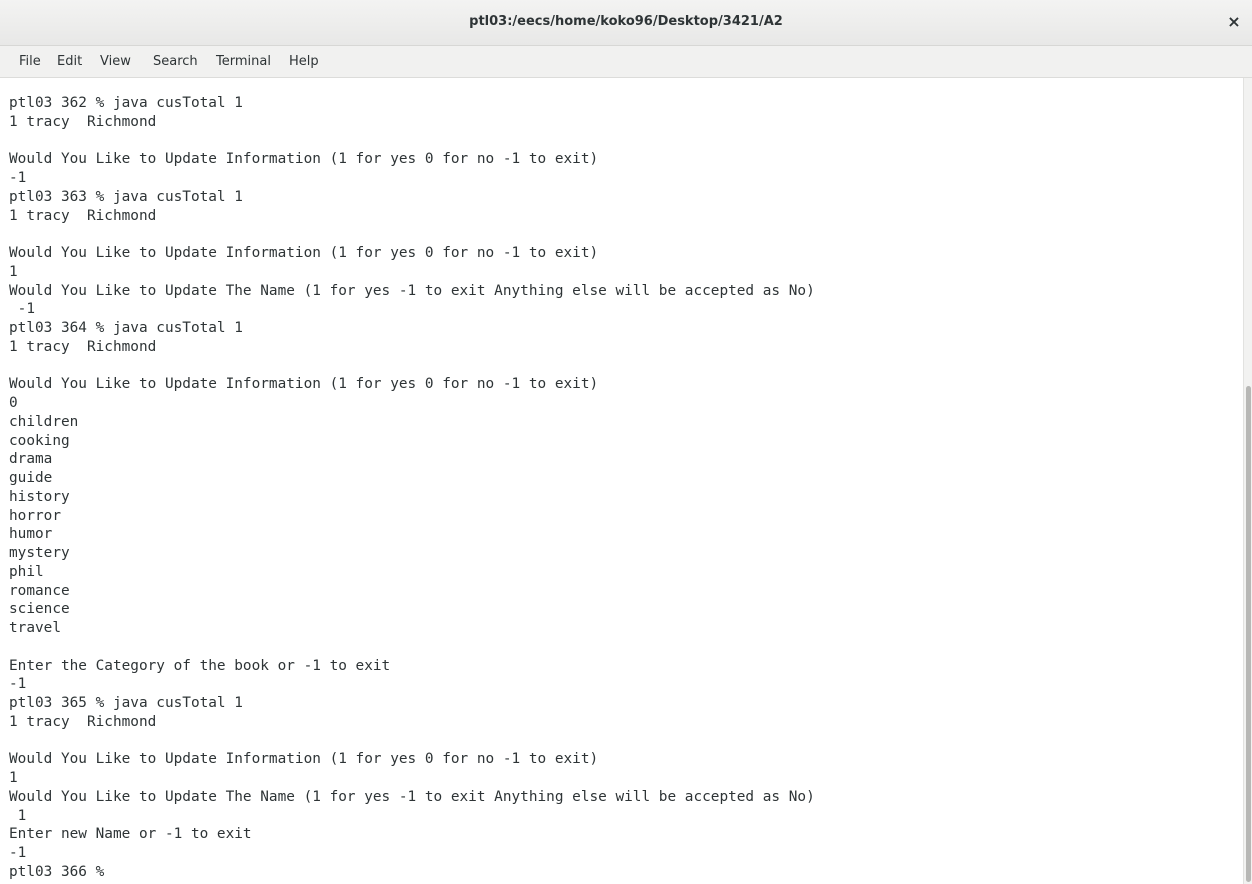 This screenshot has width=1252, height=884. Describe the element at coordinates (39, 553) in the screenshot. I see `terminal-line: mystery` at that location.